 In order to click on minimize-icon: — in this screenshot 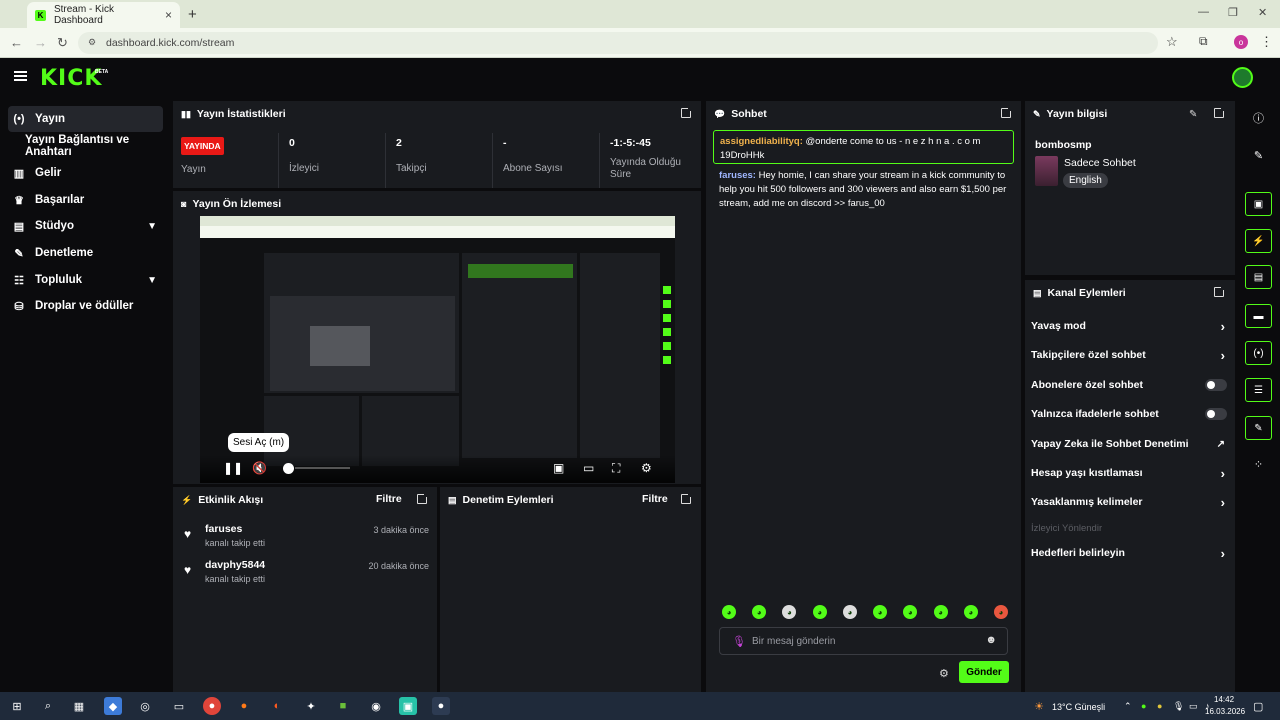, I will do `click(1203, 12)`.